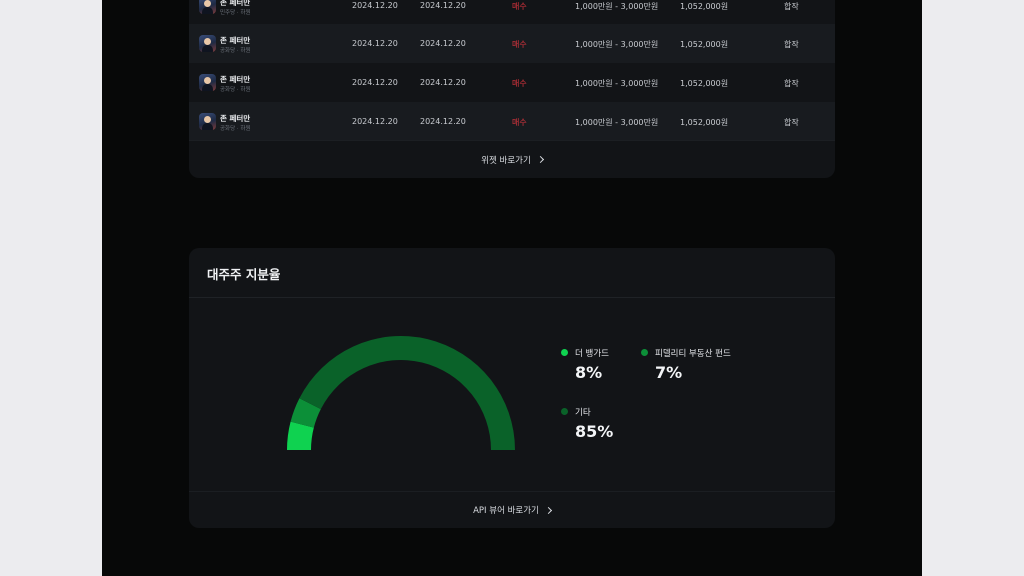 The height and width of the screenshot is (576, 1024). Describe the element at coordinates (592, 354) in the screenshot. I see `legend-label: 더 뱅가드` at that location.